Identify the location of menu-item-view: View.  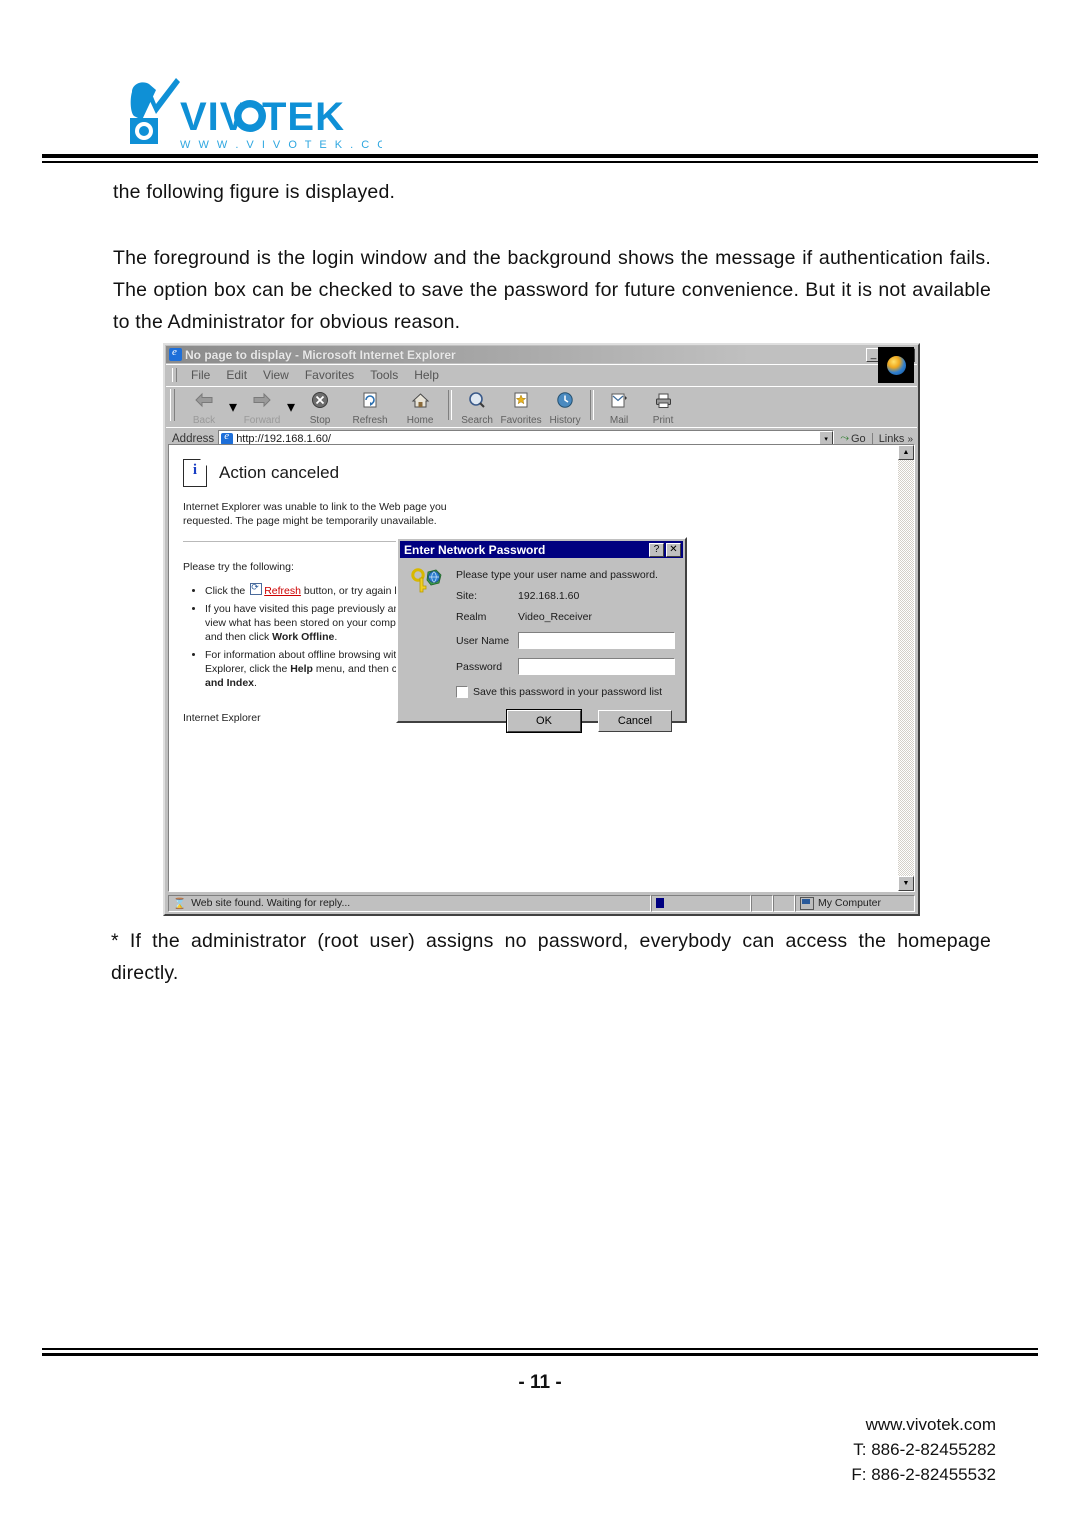
(276, 375).